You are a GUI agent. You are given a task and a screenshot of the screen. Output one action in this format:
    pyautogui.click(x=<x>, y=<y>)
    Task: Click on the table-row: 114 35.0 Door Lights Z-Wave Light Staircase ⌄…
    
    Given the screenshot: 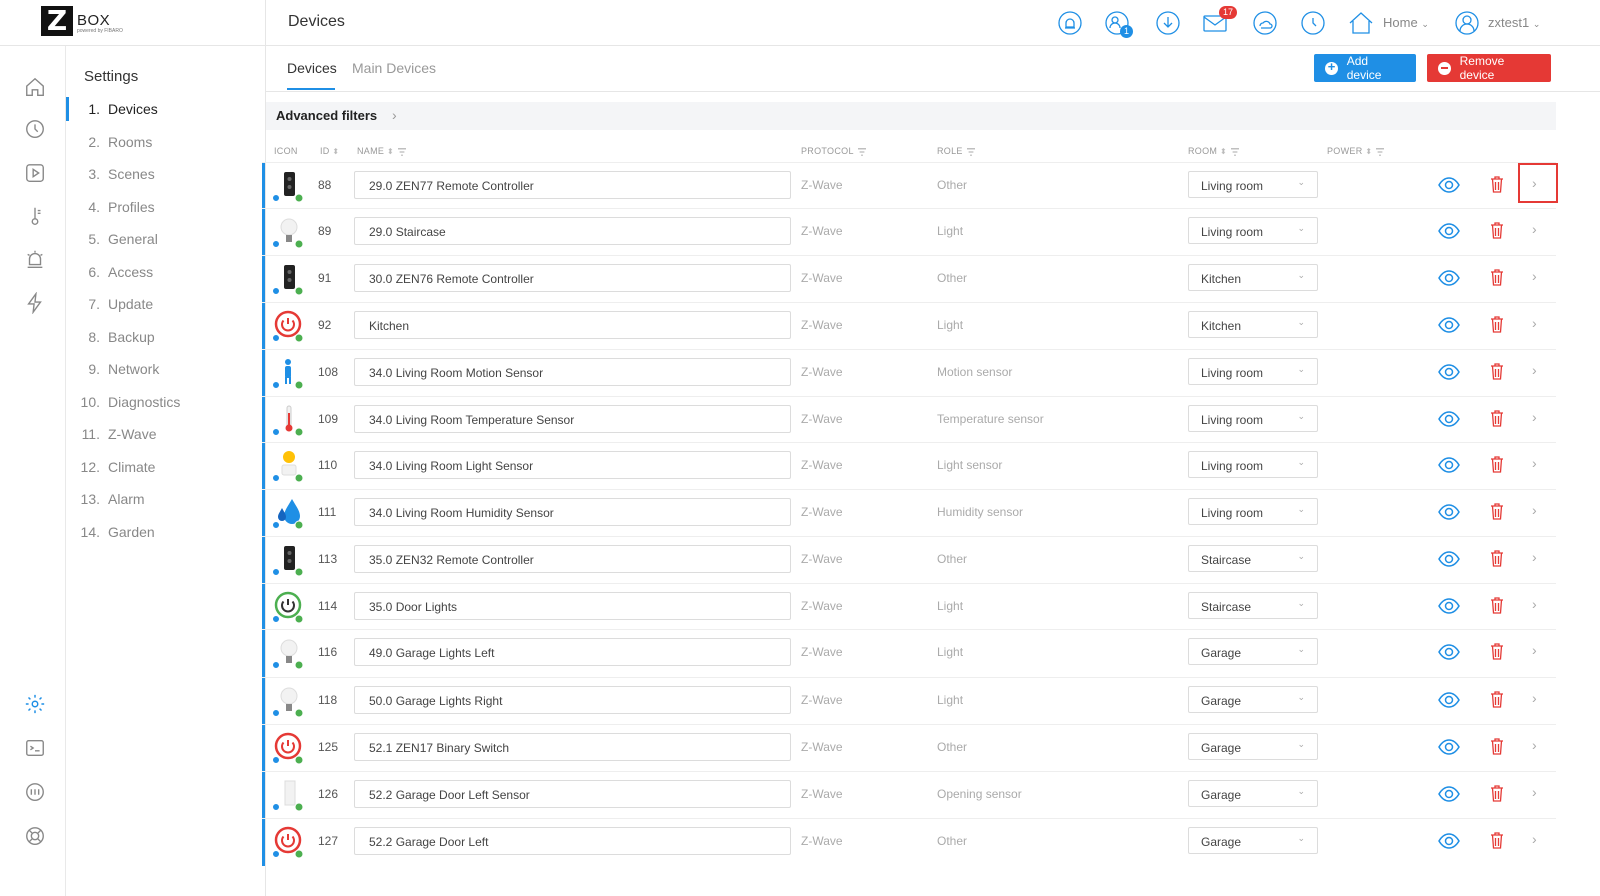 What is the action you would take?
    pyautogui.click(x=909, y=607)
    